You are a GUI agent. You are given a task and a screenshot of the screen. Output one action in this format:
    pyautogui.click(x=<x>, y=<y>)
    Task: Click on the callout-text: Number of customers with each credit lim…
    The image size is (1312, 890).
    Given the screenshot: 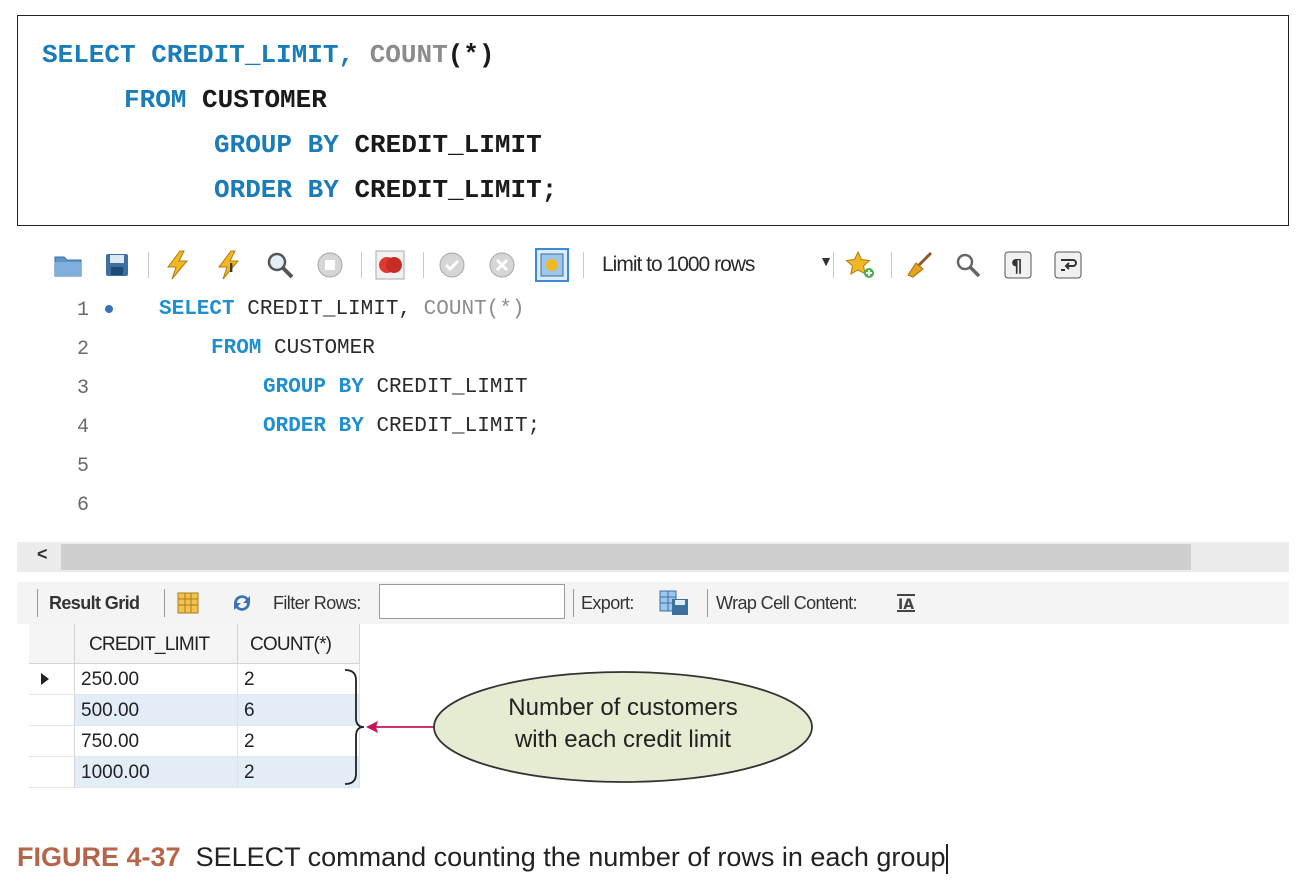 What is the action you would take?
    pyautogui.click(x=623, y=724)
    